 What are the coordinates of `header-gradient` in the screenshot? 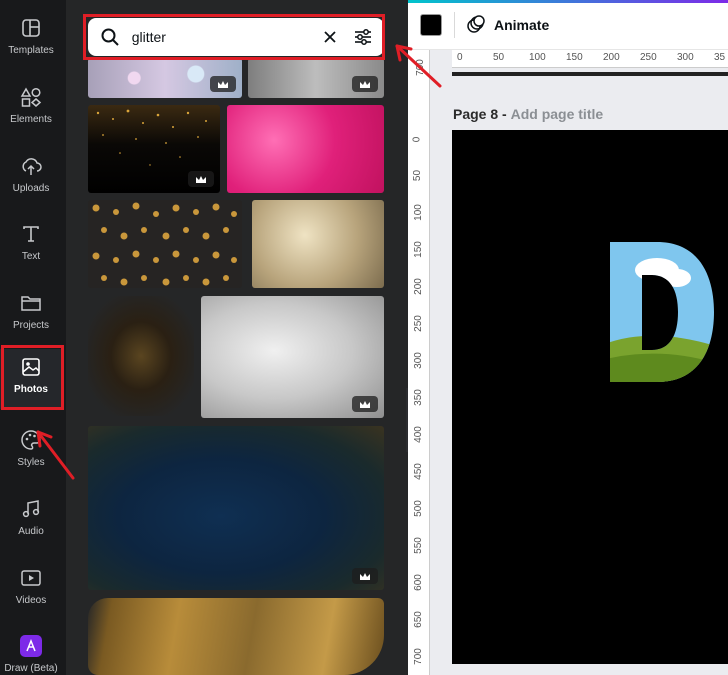 It's located at (568, 1).